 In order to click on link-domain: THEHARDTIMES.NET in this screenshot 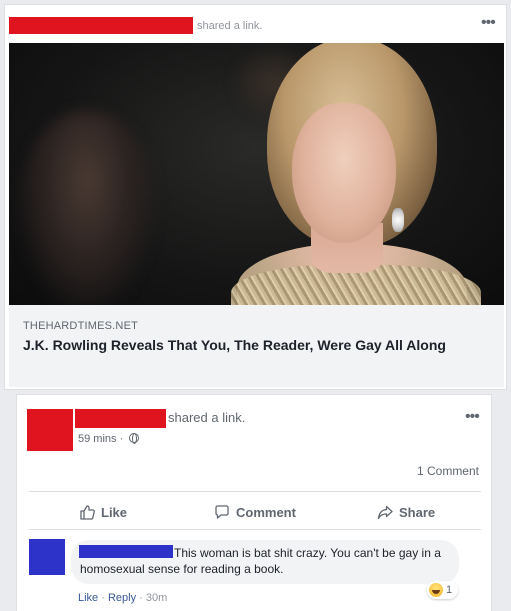, I will do `click(81, 326)`.